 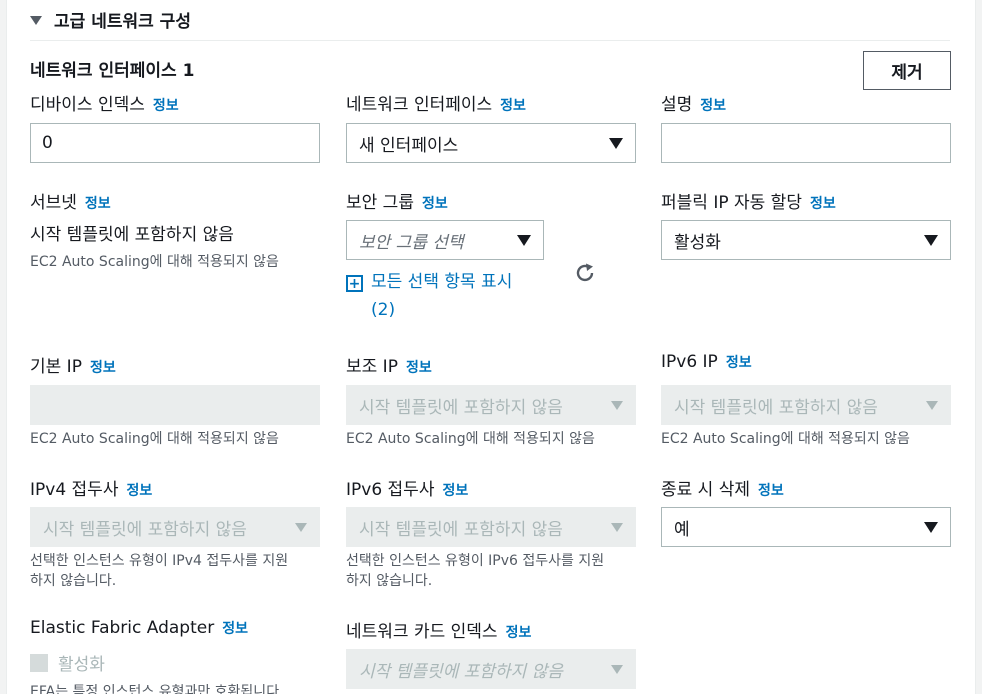 What do you see at coordinates (491, 669) in the screenshot?
I see `network-card-index-select: 시작 템플릿에 포함하지 않음` at bounding box center [491, 669].